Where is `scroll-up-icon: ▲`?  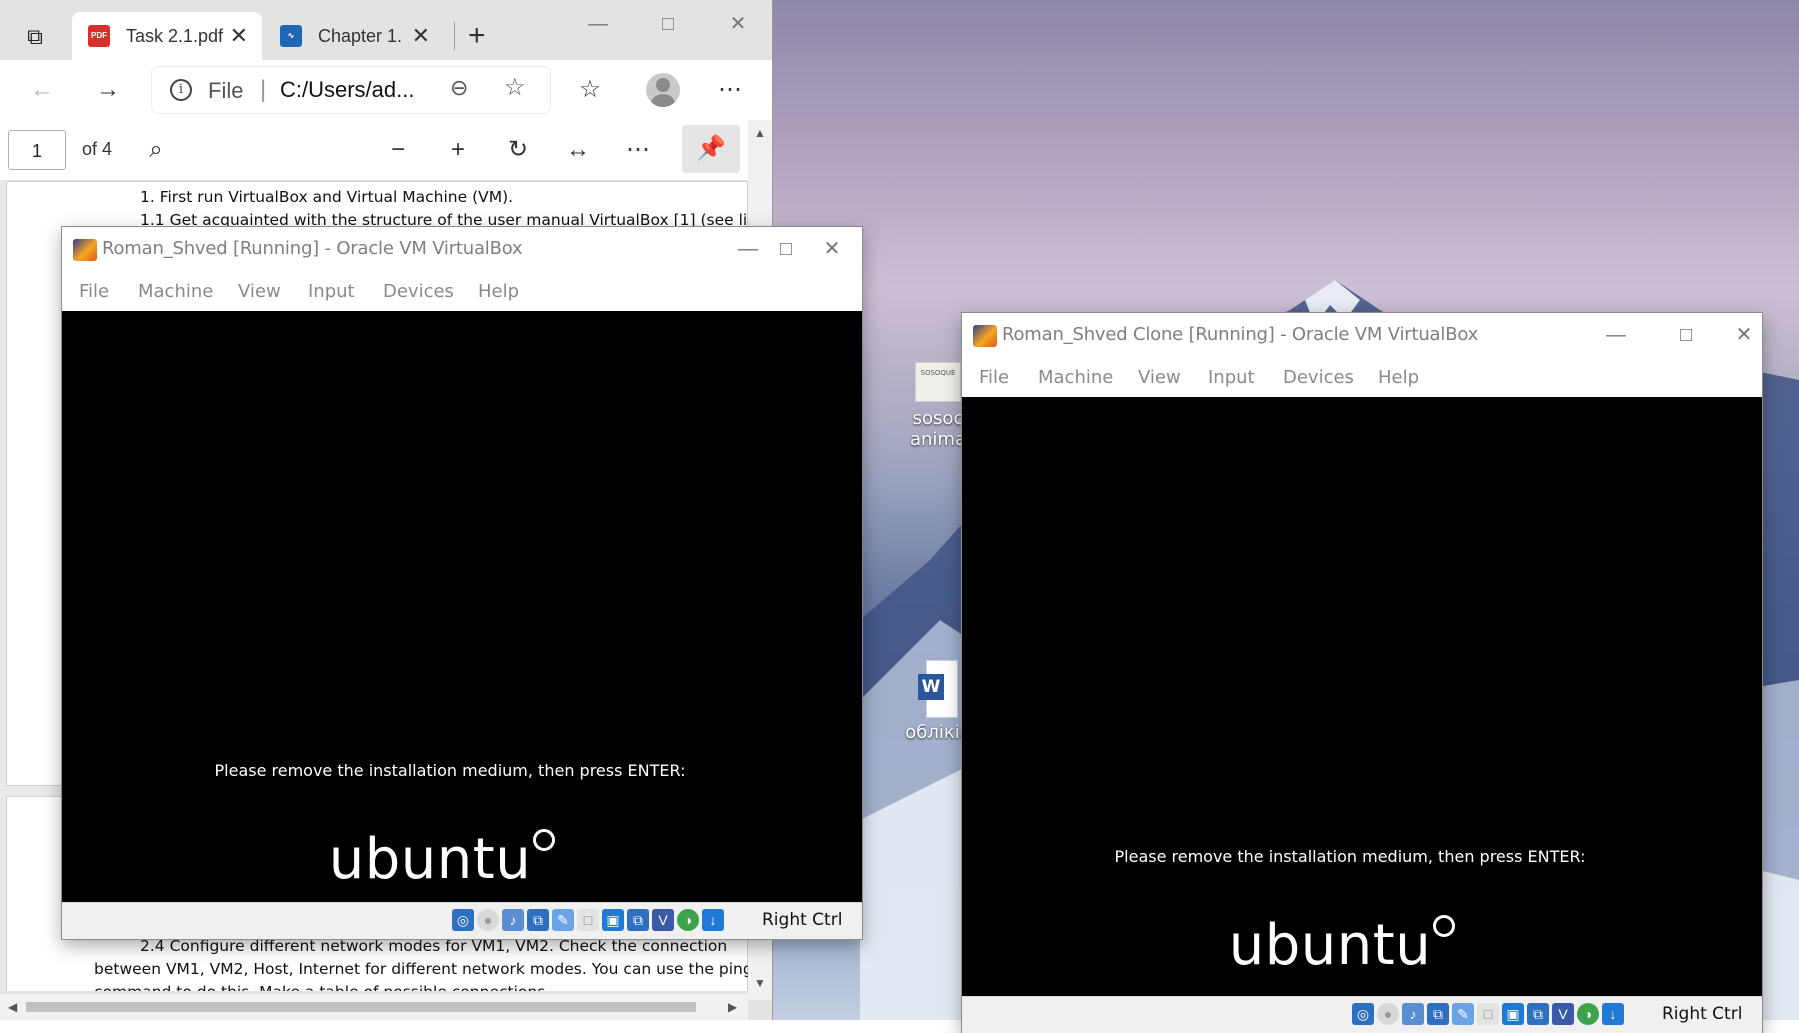 scroll-up-icon: ▲ is located at coordinates (760, 133).